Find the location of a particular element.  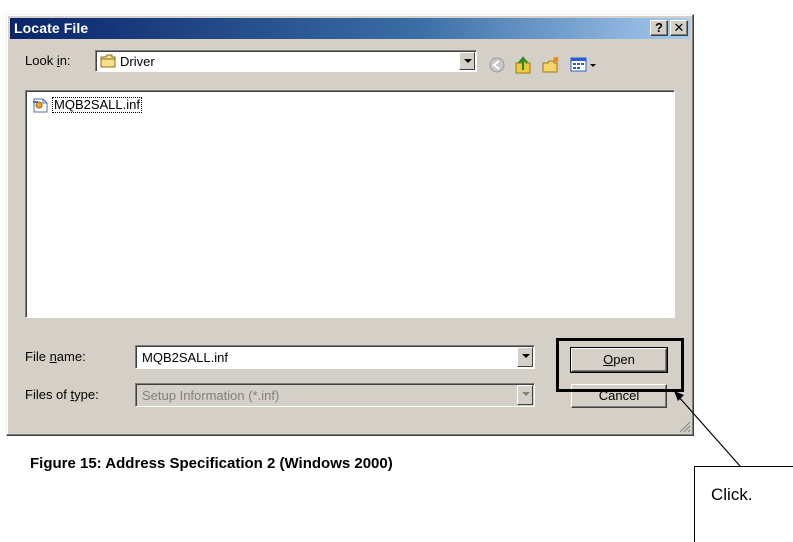

callout-box: Click. is located at coordinates (743, 504).